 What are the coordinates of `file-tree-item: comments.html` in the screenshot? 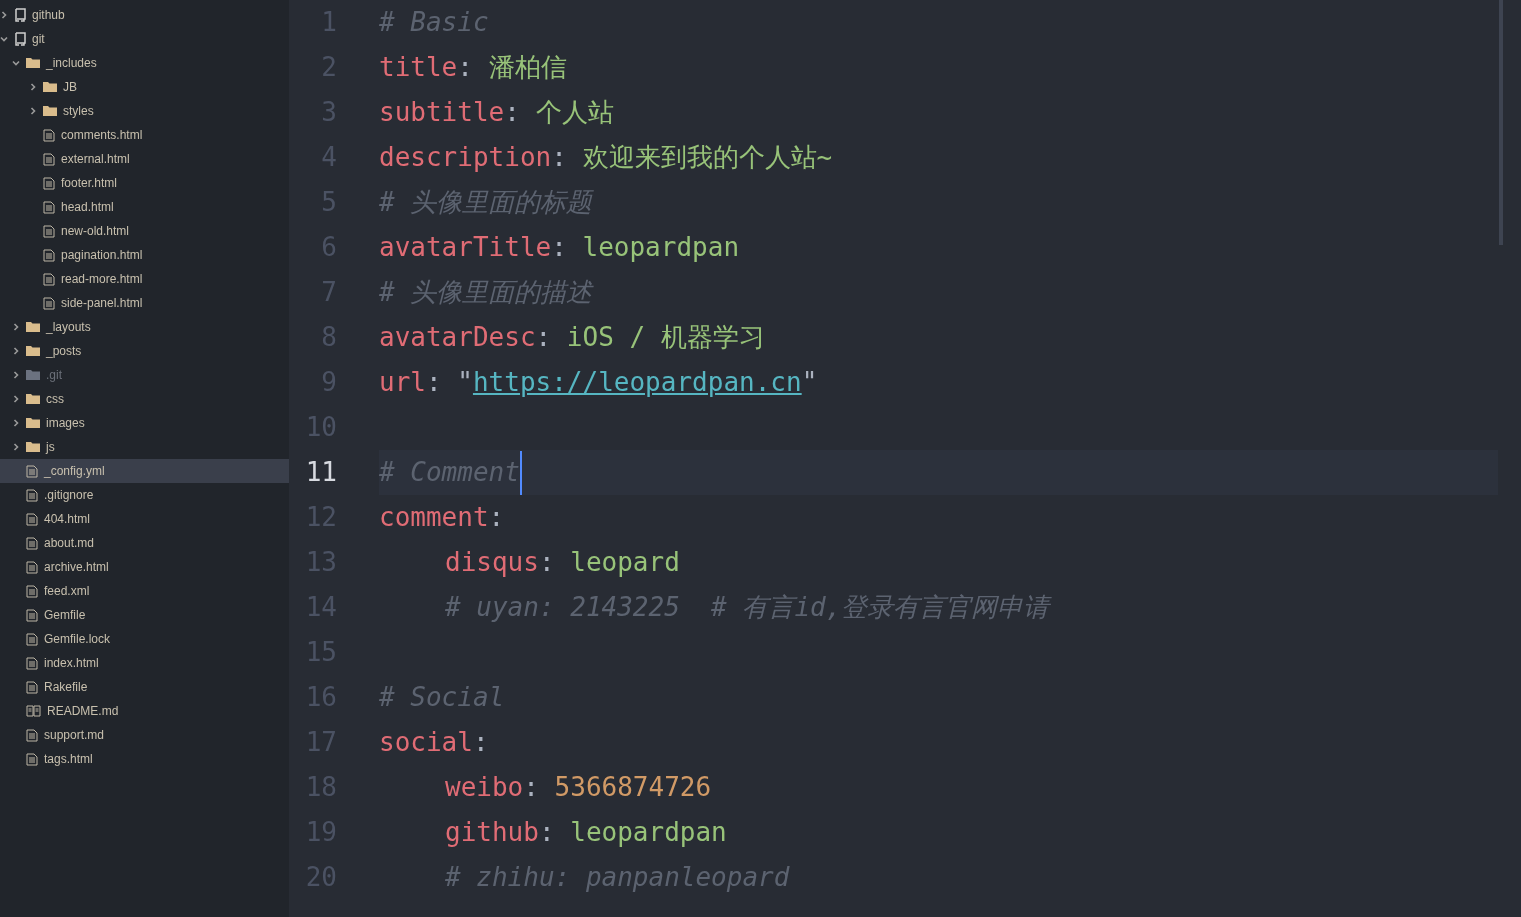 It's located at (144, 135).